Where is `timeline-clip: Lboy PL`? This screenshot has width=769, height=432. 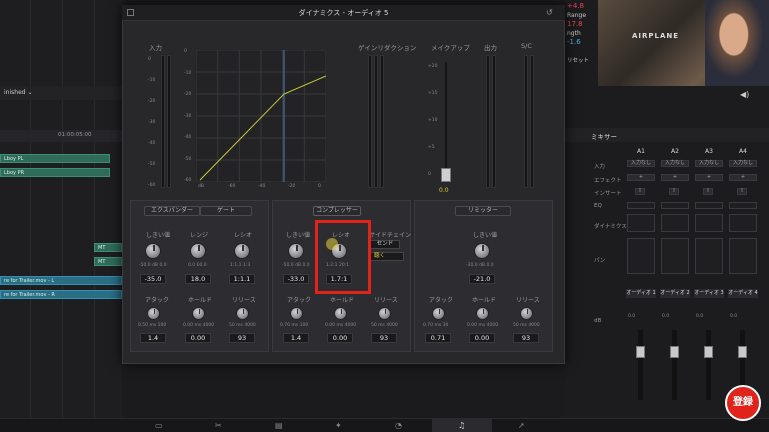 timeline-clip: Lboy PL is located at coordinates (55, 158).